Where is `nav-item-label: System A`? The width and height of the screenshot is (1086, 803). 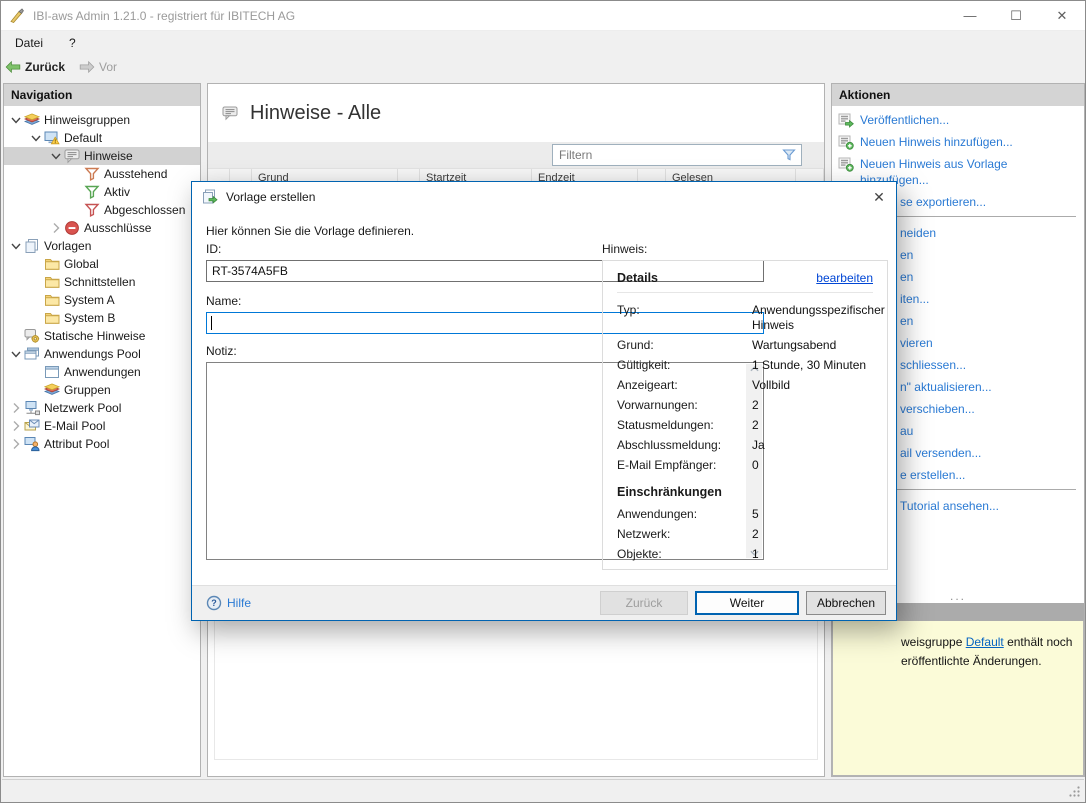 nav-item-label: System A is located at coordinates (89, 300).